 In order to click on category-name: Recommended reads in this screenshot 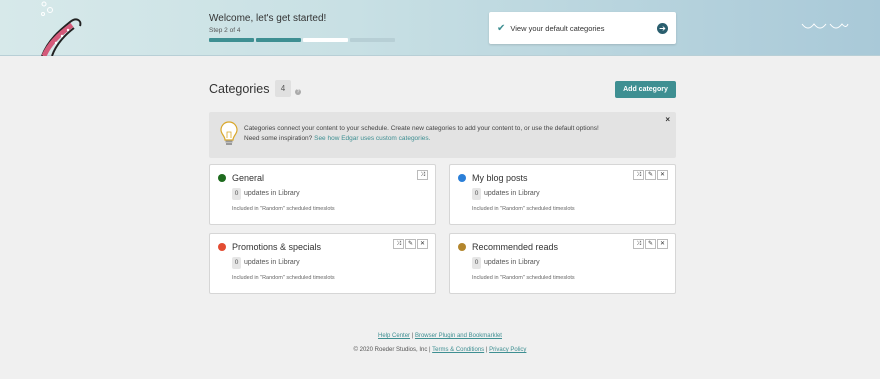, I will do `click(515, 247)`.